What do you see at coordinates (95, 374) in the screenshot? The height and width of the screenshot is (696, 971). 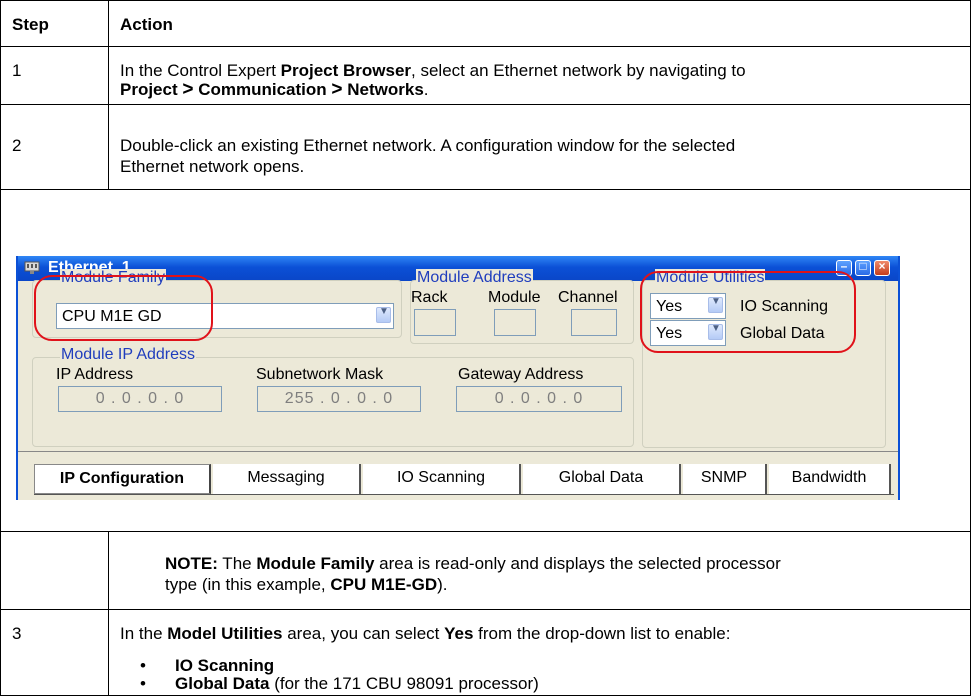 I see `ip-address-label: IP Address` at bounding box center [95, 374].